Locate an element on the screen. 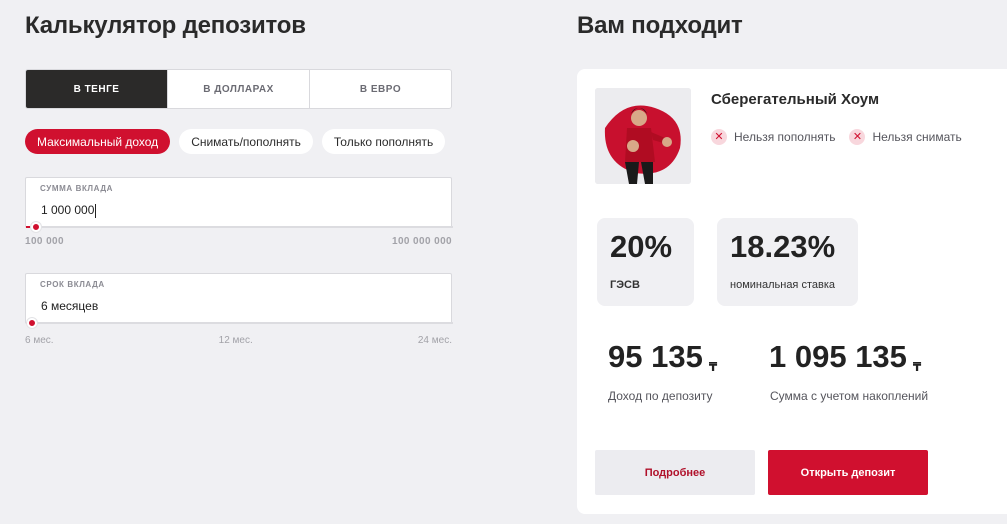 The height and width of the screenshot is (524, 1007). tab-dollars: В ДОЛЛАРАХ is located at coordinates (238, 89).